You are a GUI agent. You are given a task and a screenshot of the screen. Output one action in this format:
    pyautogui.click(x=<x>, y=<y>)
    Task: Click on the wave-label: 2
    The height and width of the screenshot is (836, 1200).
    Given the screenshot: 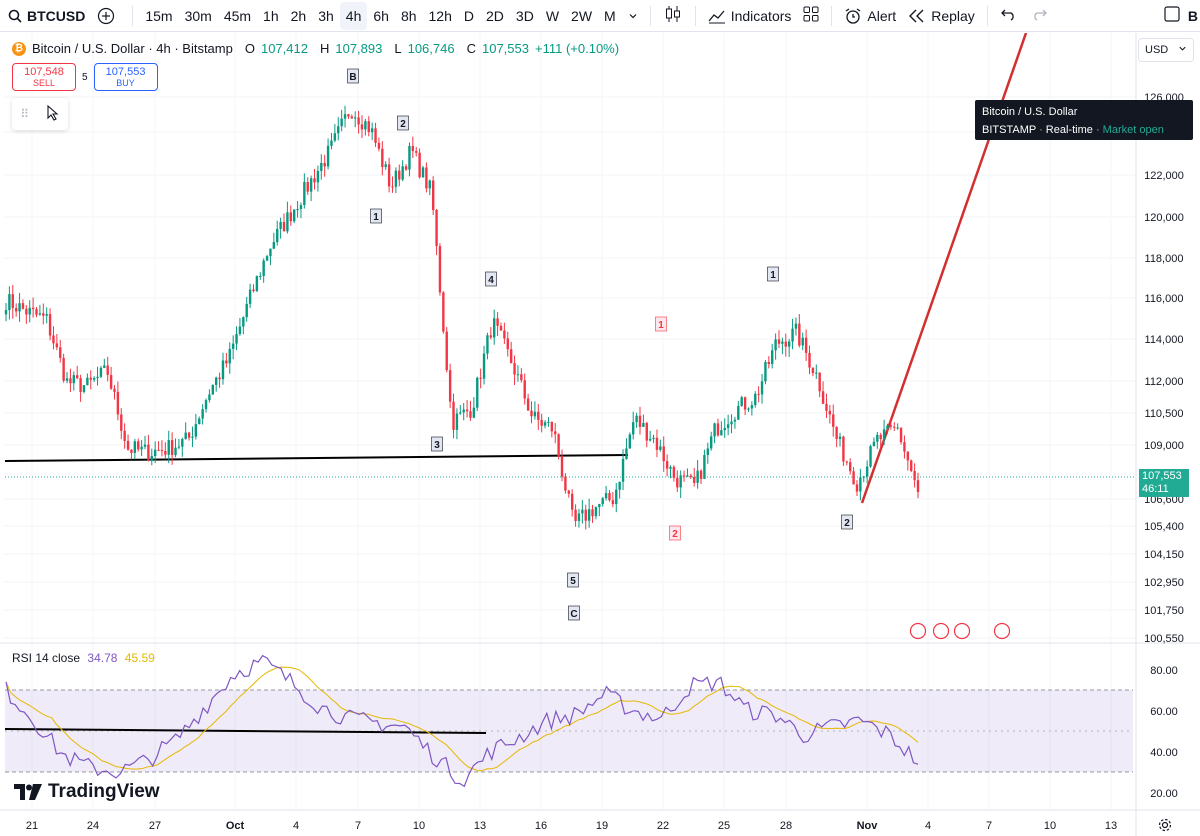 What is the action you would take?
    pyautogui.click(x=847, y=522)
    